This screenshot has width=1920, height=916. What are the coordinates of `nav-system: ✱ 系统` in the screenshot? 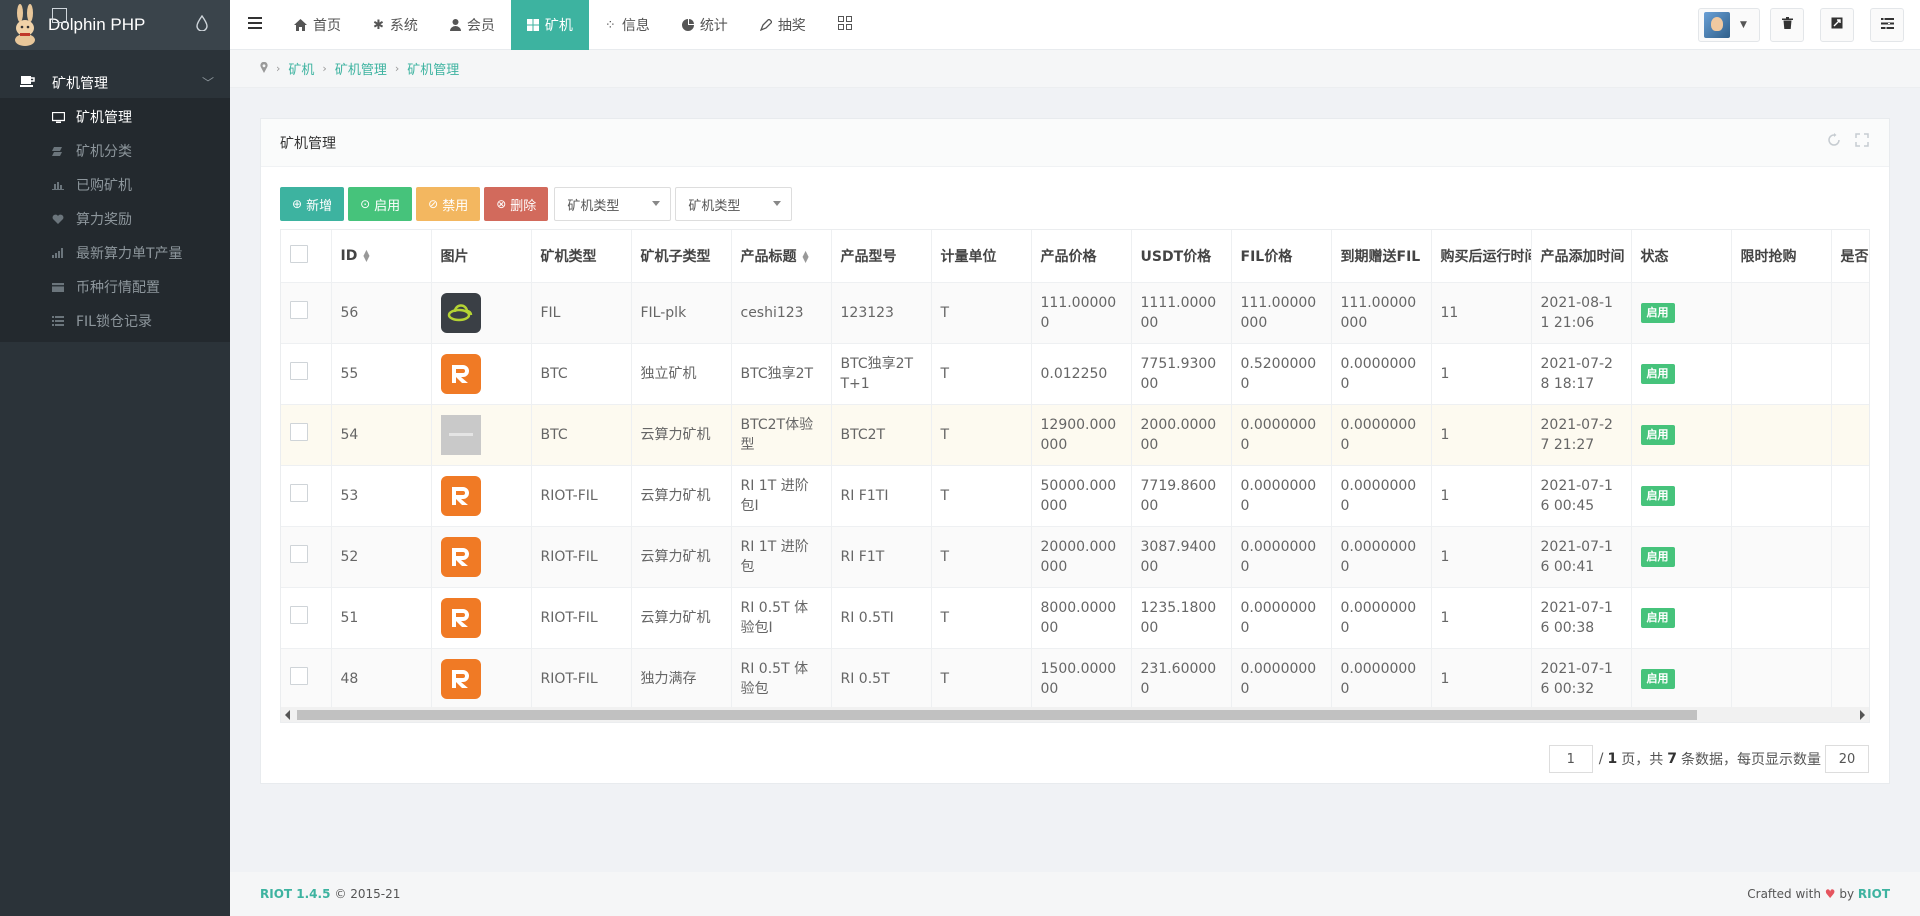 It's located at (395, 25).